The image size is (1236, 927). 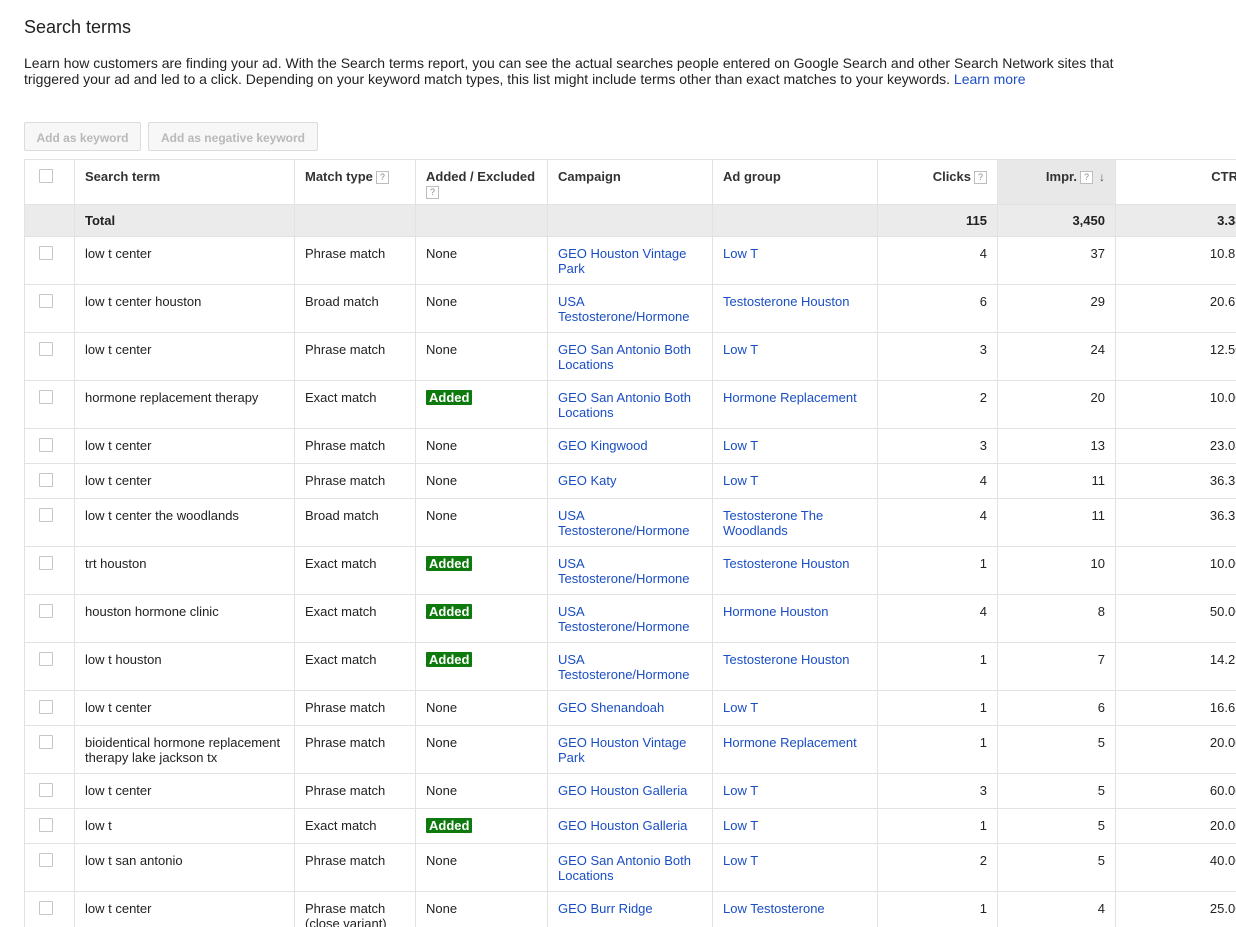 I want to click on add-as-keyword-button: Add as keyword, so click(x=82, y=136).